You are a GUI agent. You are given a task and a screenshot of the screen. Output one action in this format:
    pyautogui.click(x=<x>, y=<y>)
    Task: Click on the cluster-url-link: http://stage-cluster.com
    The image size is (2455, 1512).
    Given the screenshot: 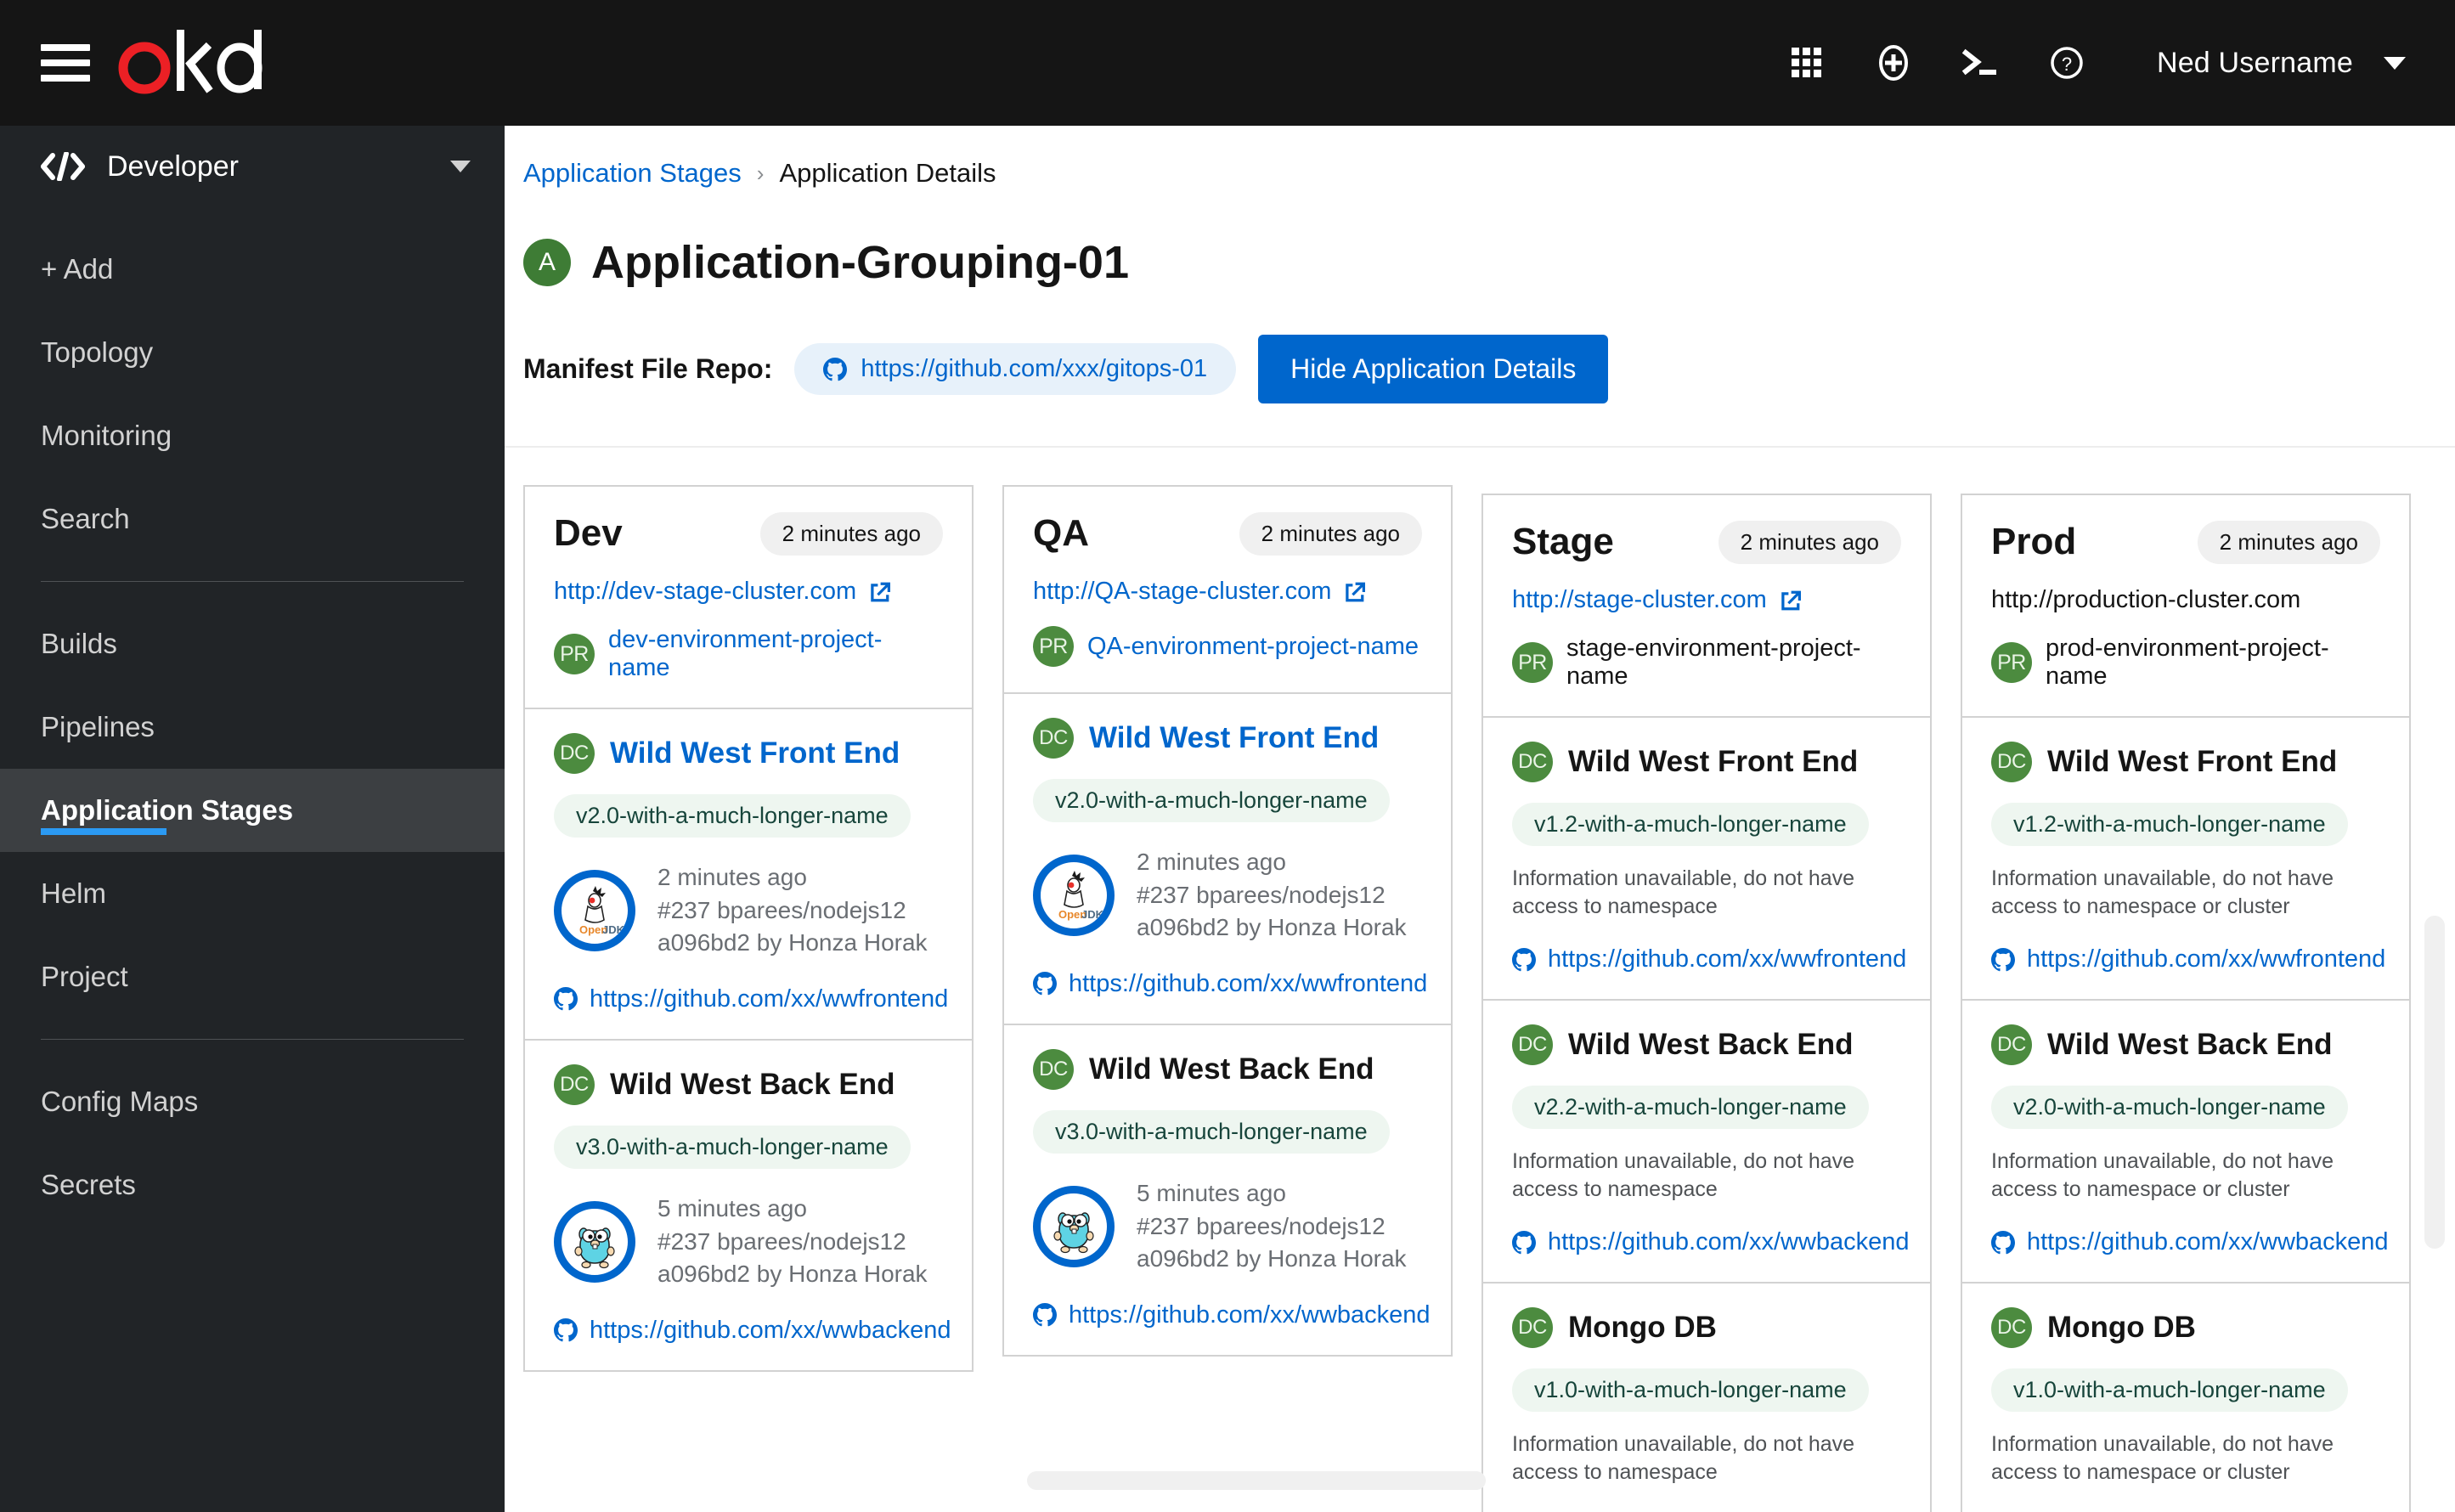 What is the action you would take?
    pyautogui.click(x=1707, y=600)
    